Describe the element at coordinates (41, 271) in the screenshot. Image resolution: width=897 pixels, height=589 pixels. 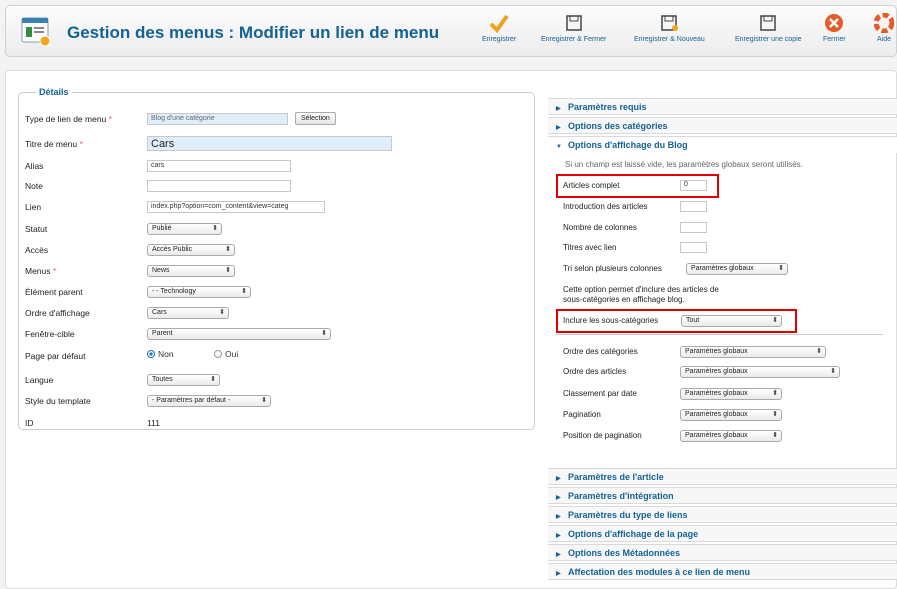
I see `menus-label: Menus *` at that location.